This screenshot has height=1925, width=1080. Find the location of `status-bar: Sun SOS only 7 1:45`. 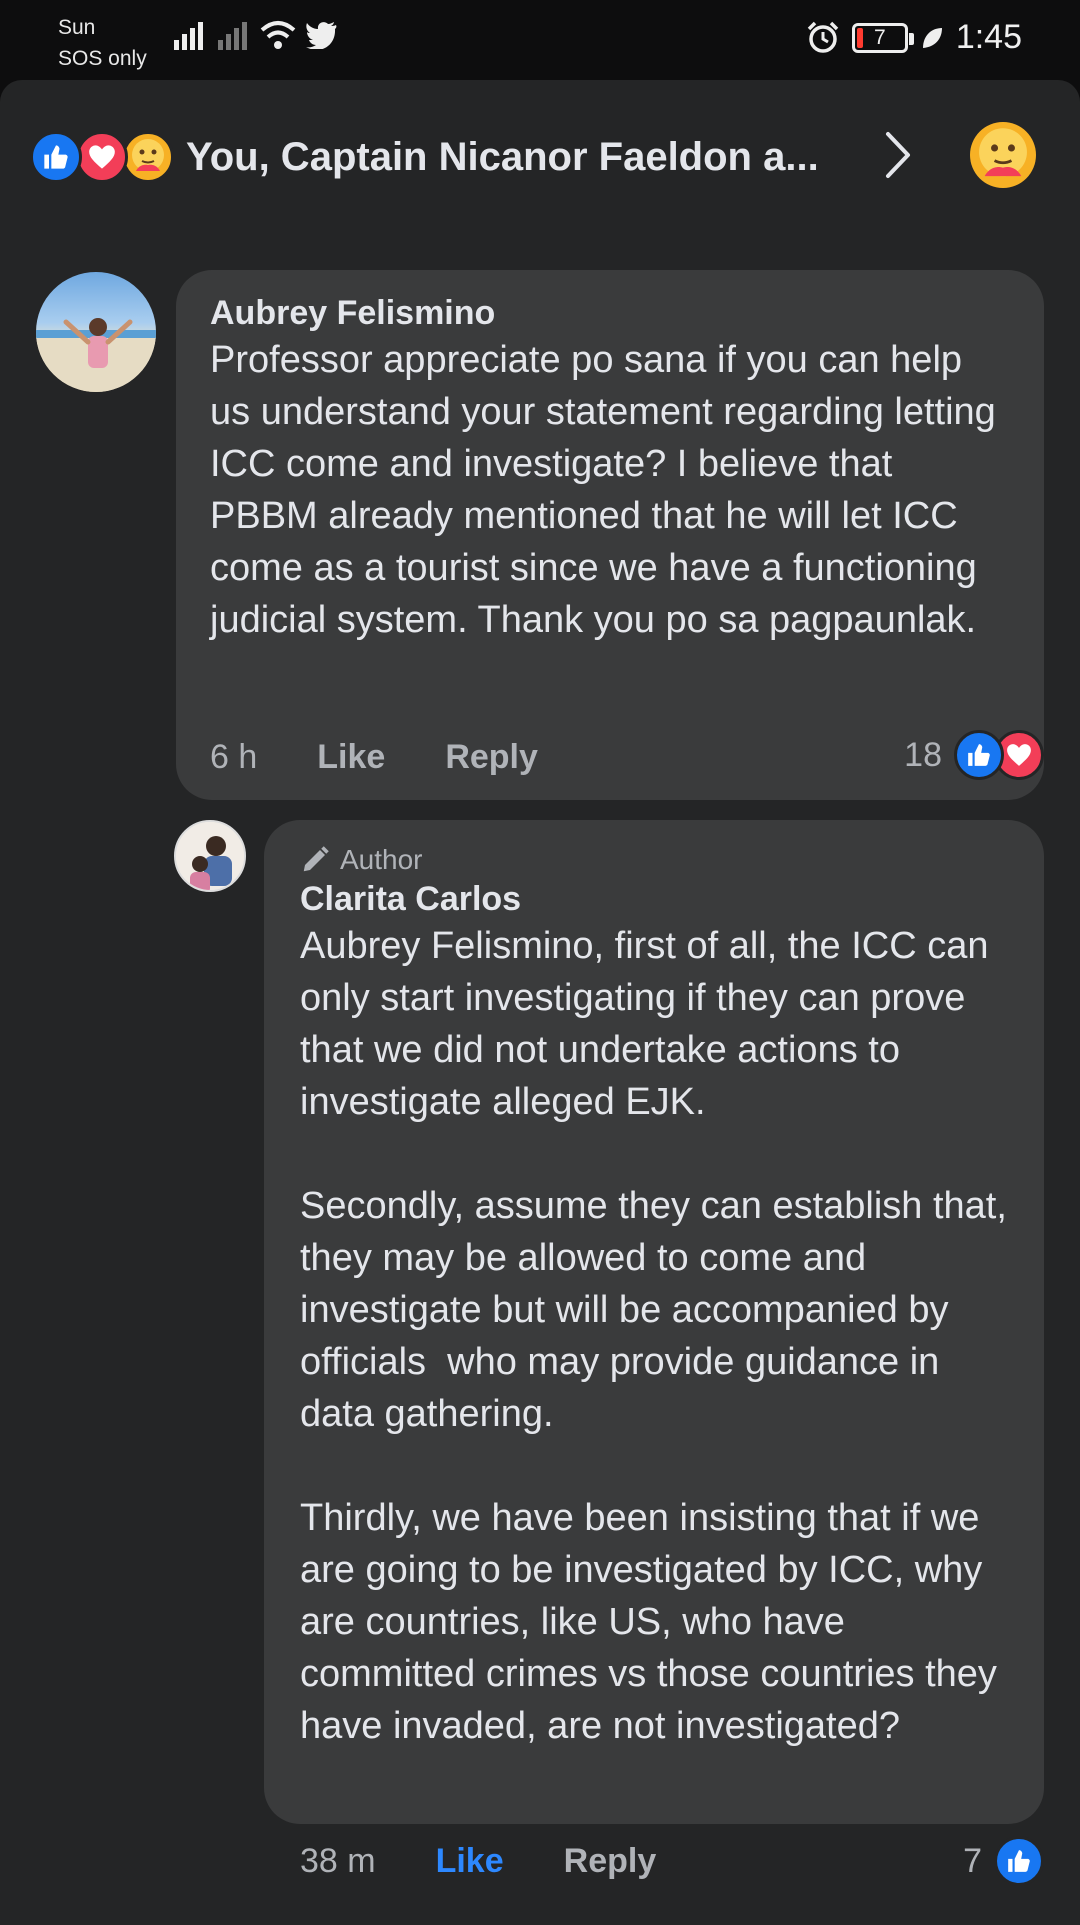

status-bar: Sun SOS only 7 1:45 is located at coordinates (540, 40).